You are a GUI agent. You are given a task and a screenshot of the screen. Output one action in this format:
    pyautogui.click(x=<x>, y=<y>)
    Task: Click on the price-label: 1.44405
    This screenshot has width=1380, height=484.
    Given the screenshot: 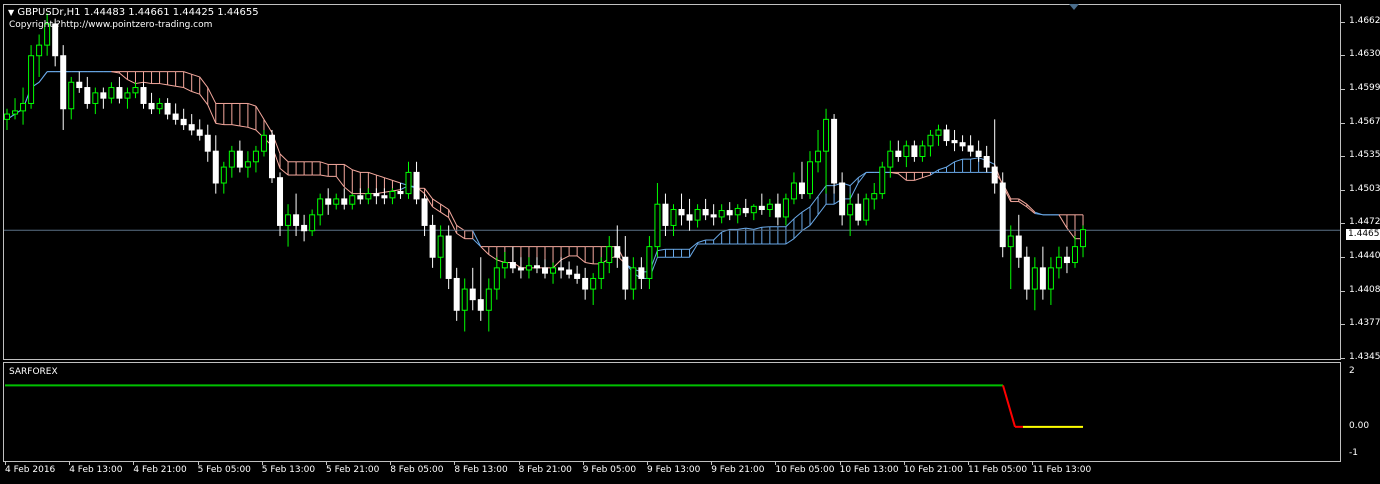 What is the action you would take?
    pyautogui.click(x=1364, y=255)
    